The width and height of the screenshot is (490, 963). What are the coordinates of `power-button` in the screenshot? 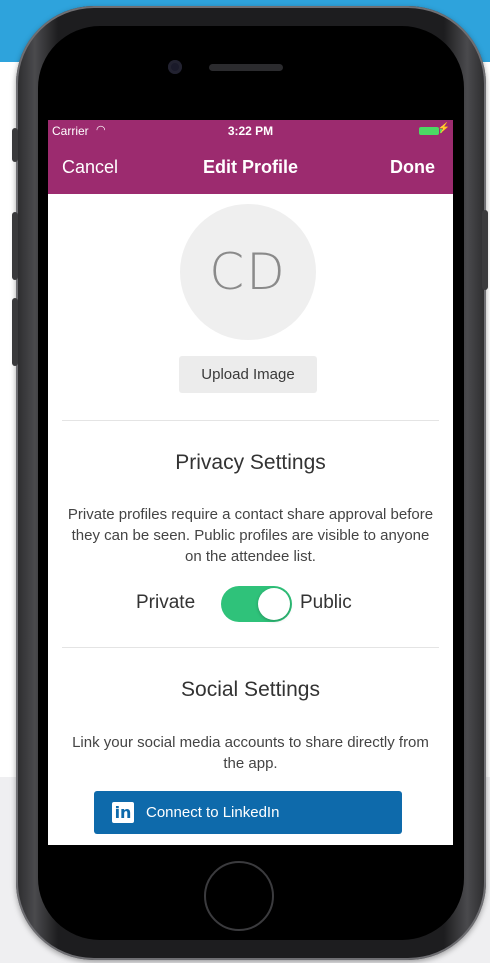 It's located at (485, 250).